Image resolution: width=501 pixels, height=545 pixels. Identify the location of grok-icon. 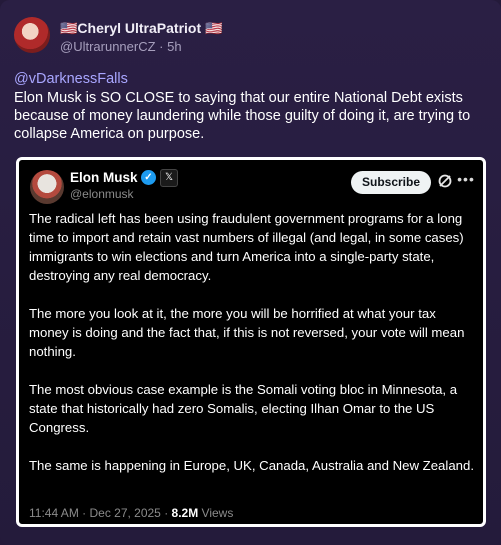
(445, 181).